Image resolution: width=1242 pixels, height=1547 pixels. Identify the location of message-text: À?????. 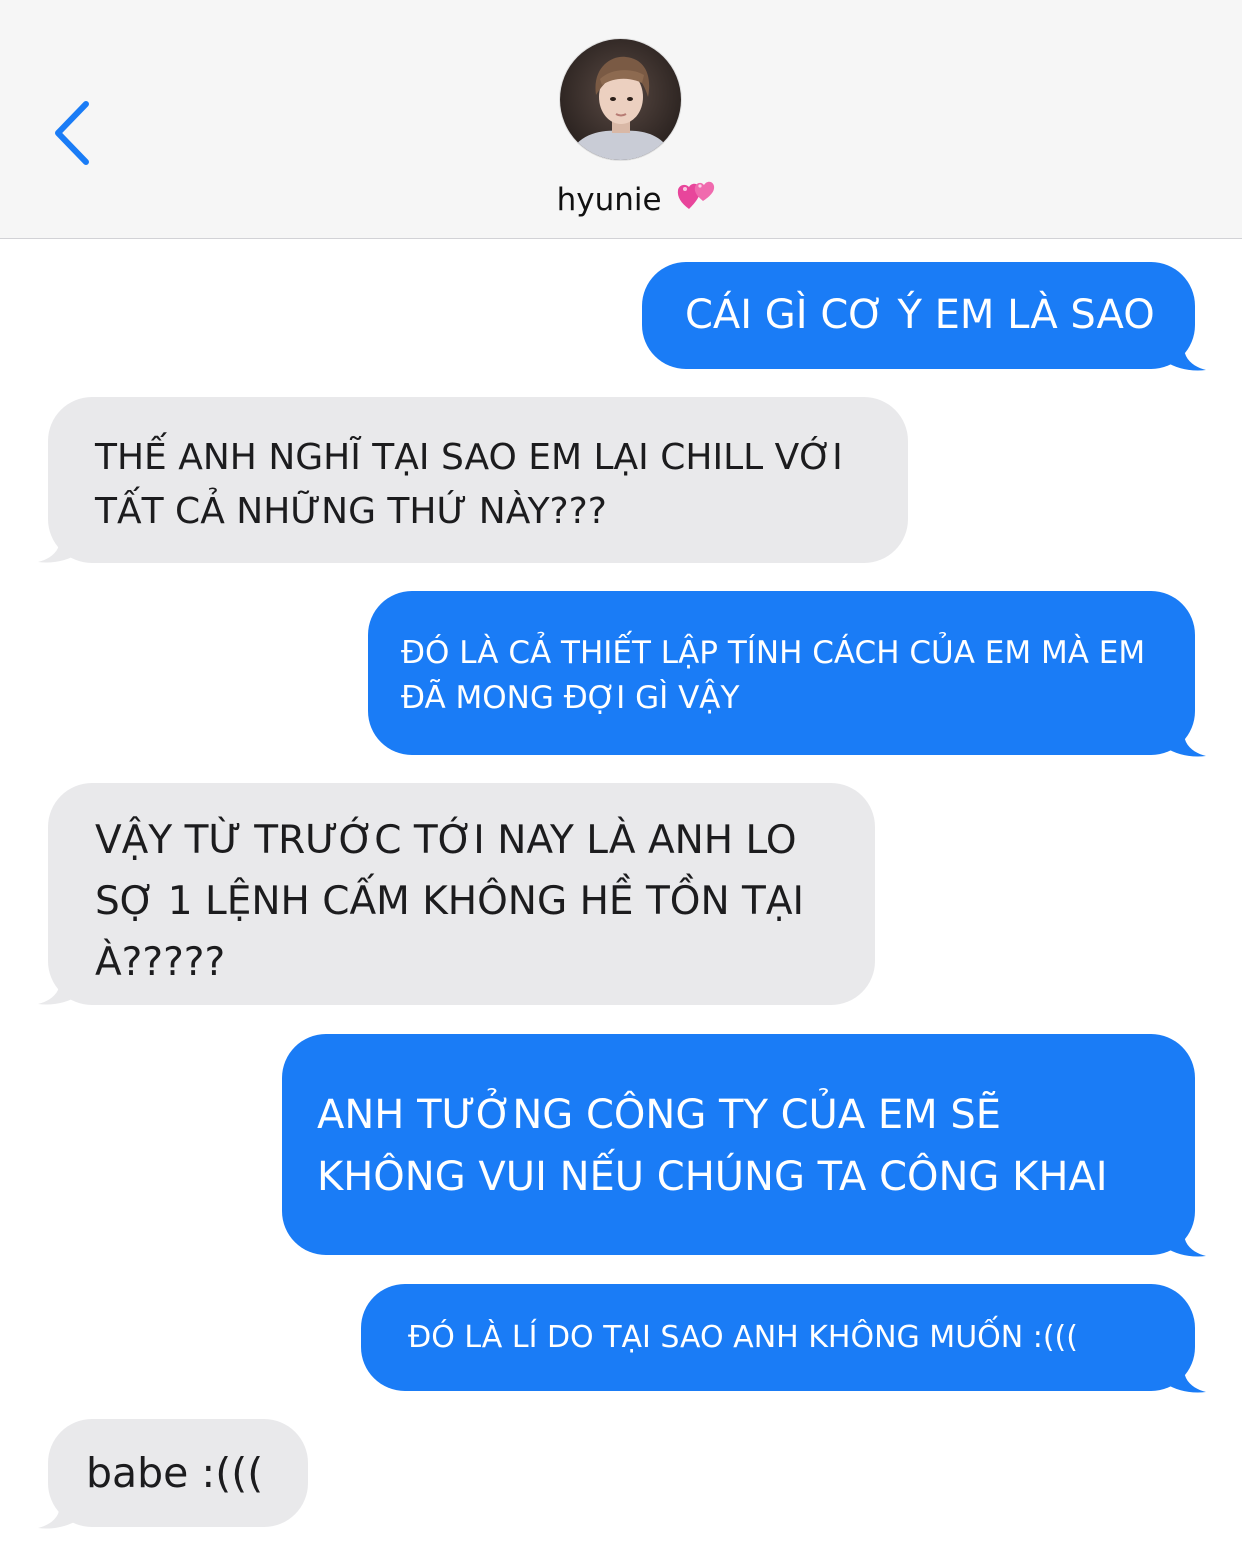
(160, 962).